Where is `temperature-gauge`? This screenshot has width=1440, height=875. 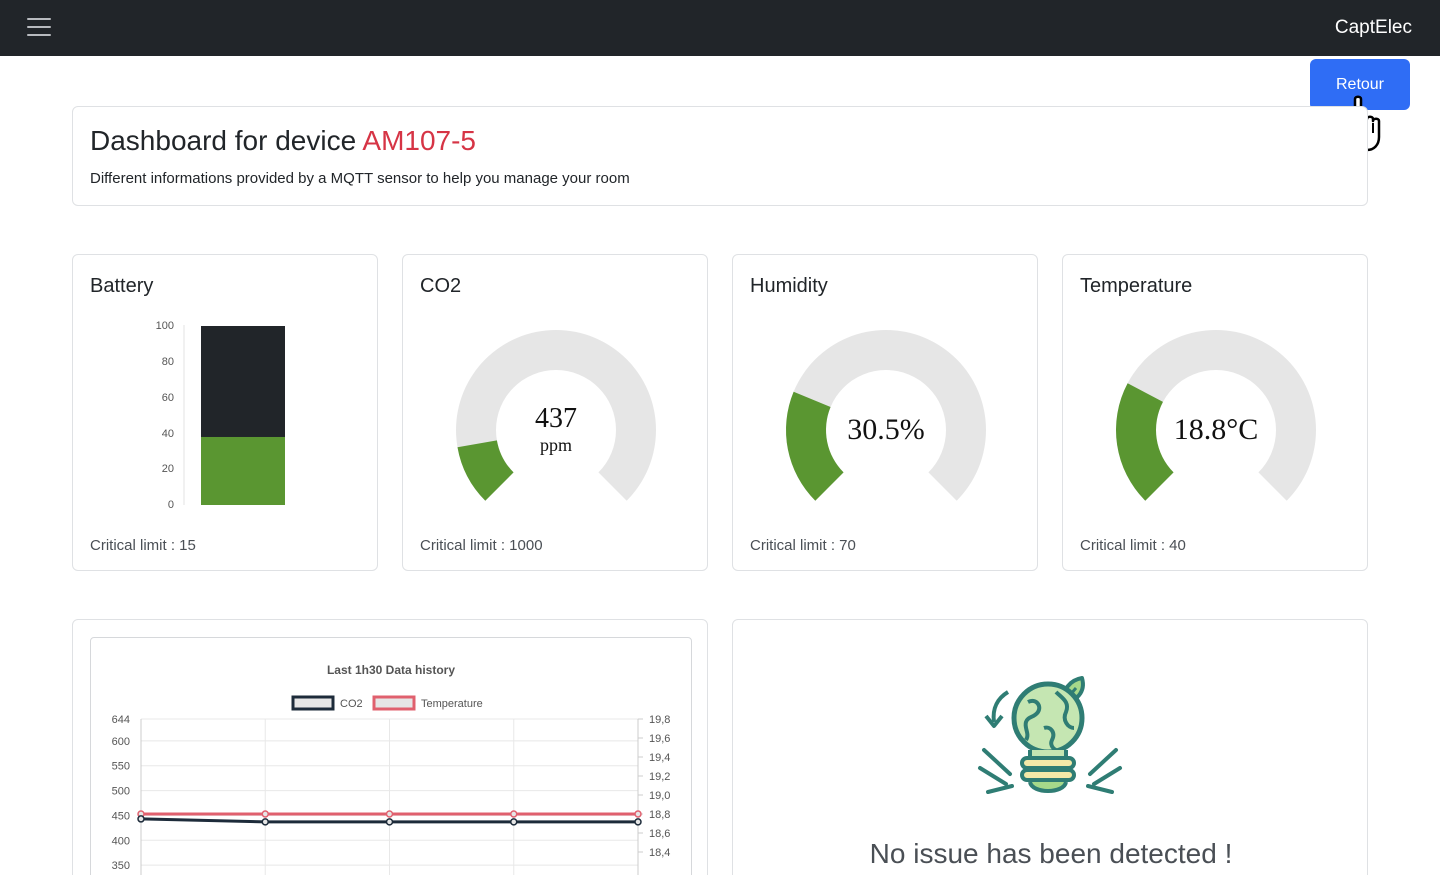
temperature-gauge is located at coordinates (1216, 415).